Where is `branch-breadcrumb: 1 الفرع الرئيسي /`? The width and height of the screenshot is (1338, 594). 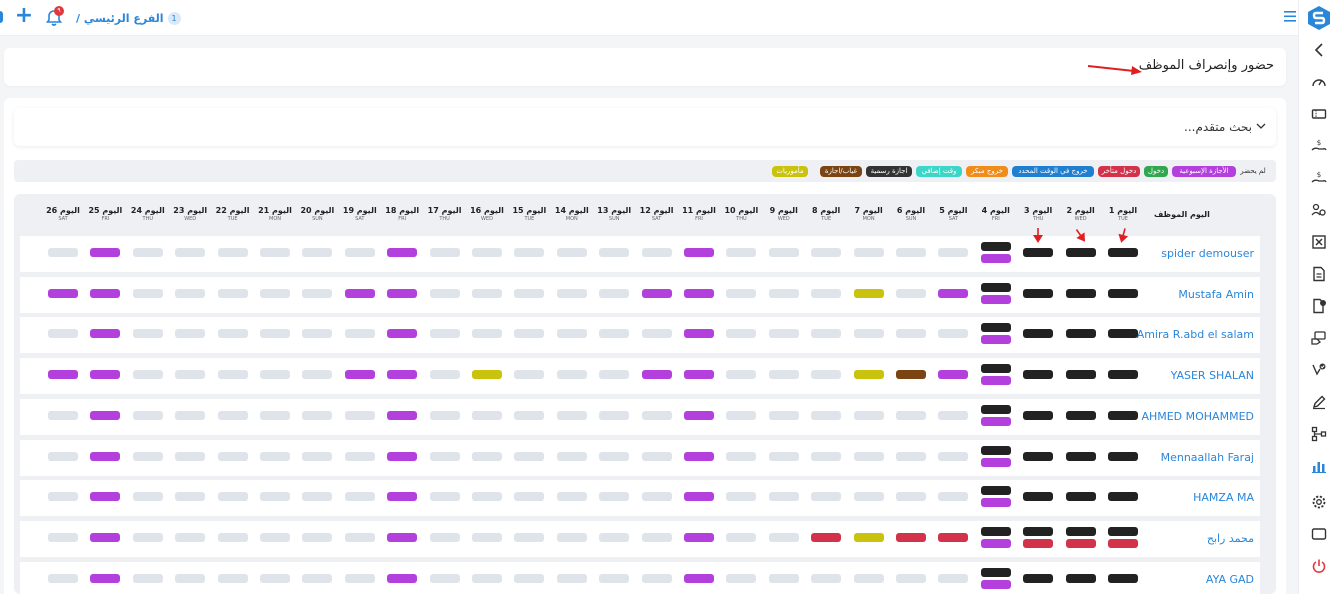
branch-breadcrumb: 1 الفرع الرئيسي / is located at coordinates (128, 18).